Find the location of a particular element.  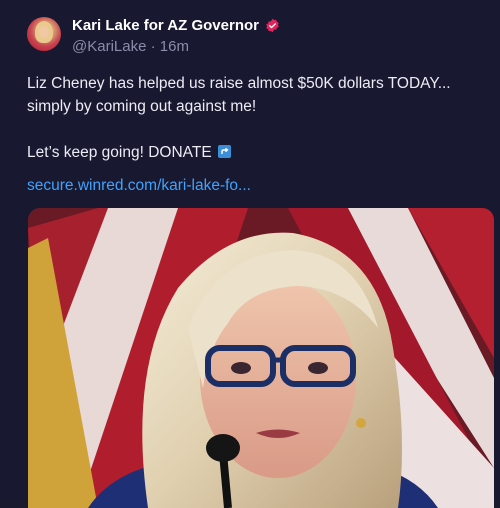

arrow-curved-icon is located at coordinates (224, 151).